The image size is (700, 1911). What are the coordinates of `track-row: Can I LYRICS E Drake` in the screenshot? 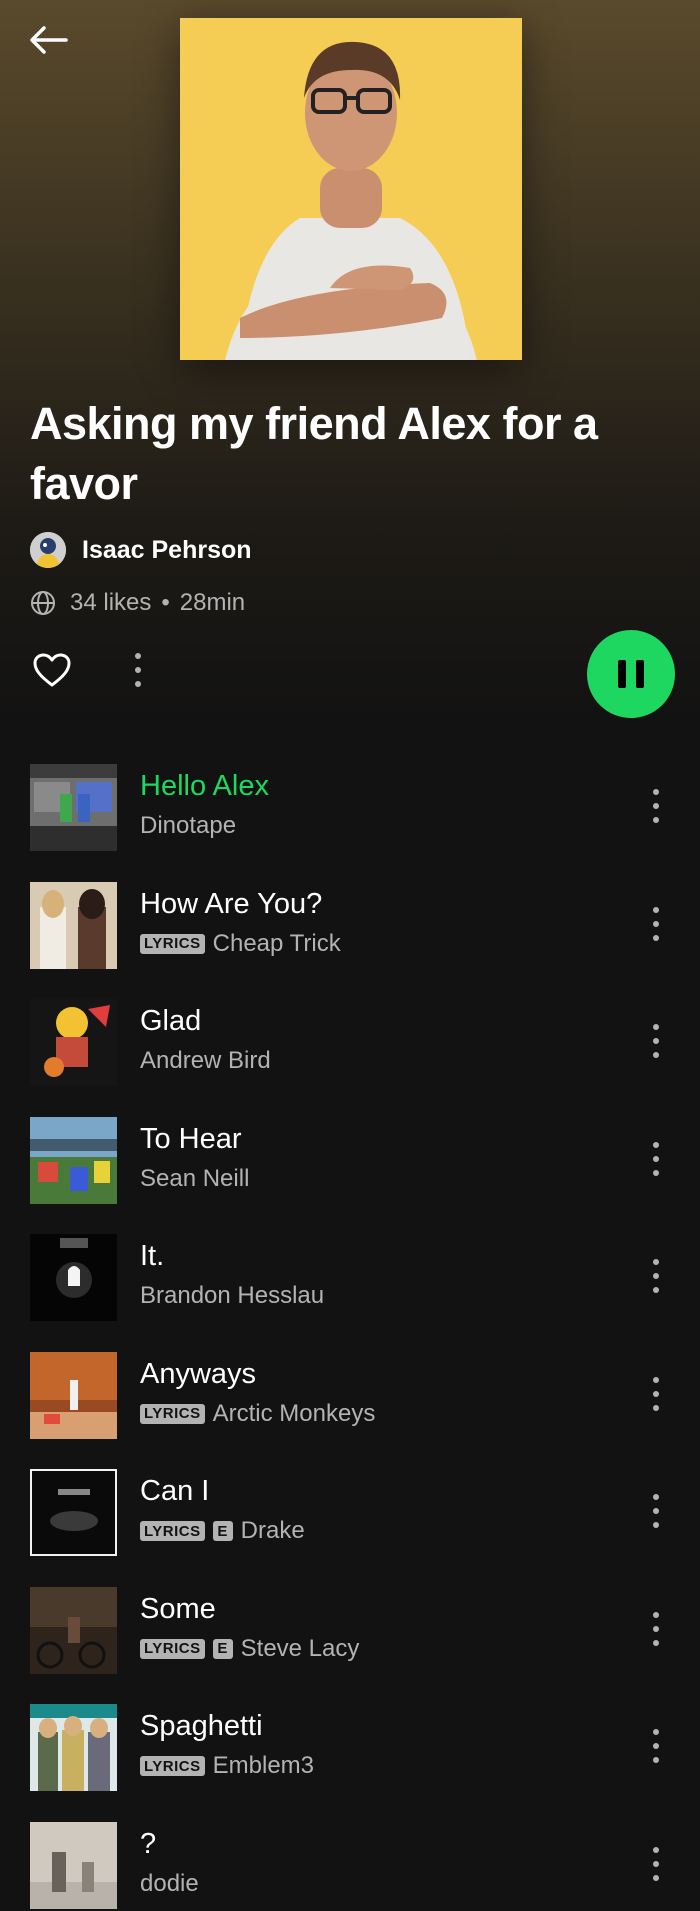 It's located at (350, 1520).